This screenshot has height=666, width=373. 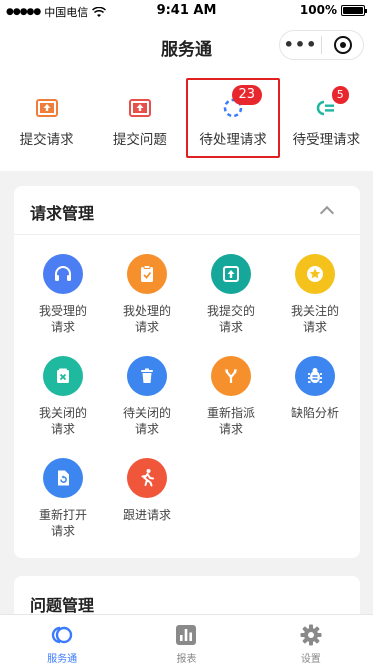 What do you see at coordinates (147, 478) in the screenshot?
I see `runner-icon` at bounding box center [147, 478].